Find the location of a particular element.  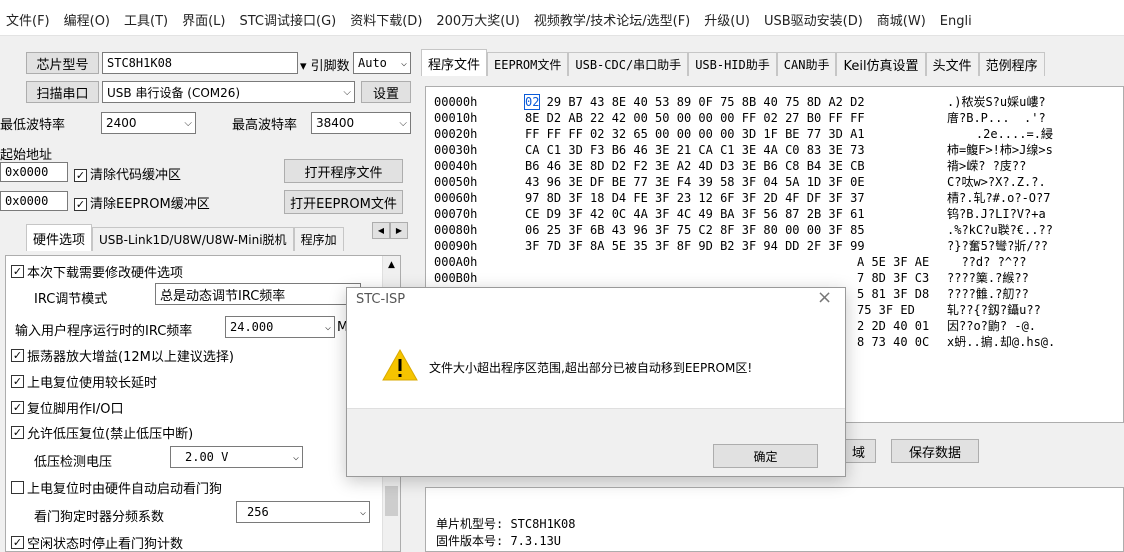

option-wdt-hardware: 上电复位时由硬件自动启动看门狗 is located at coordinates (116, 487).